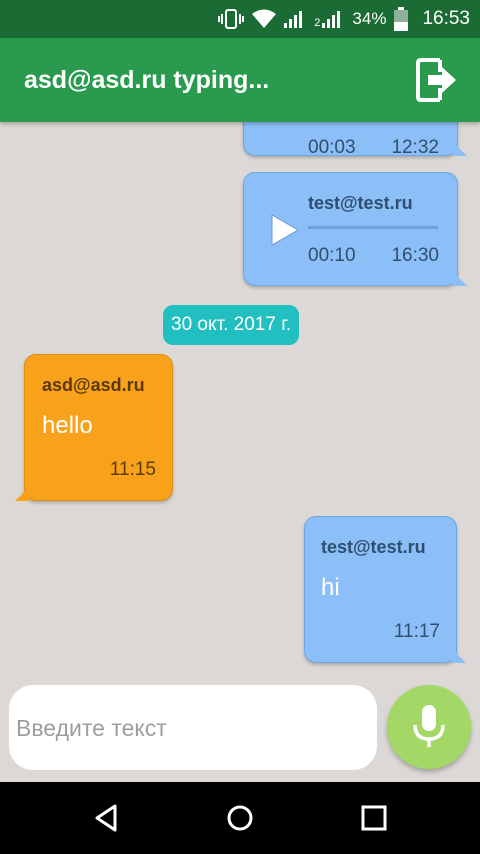 This screenshot has height=854, width=480. I want to click on message-input-placeholder: Введите текст, so click(91, 728).